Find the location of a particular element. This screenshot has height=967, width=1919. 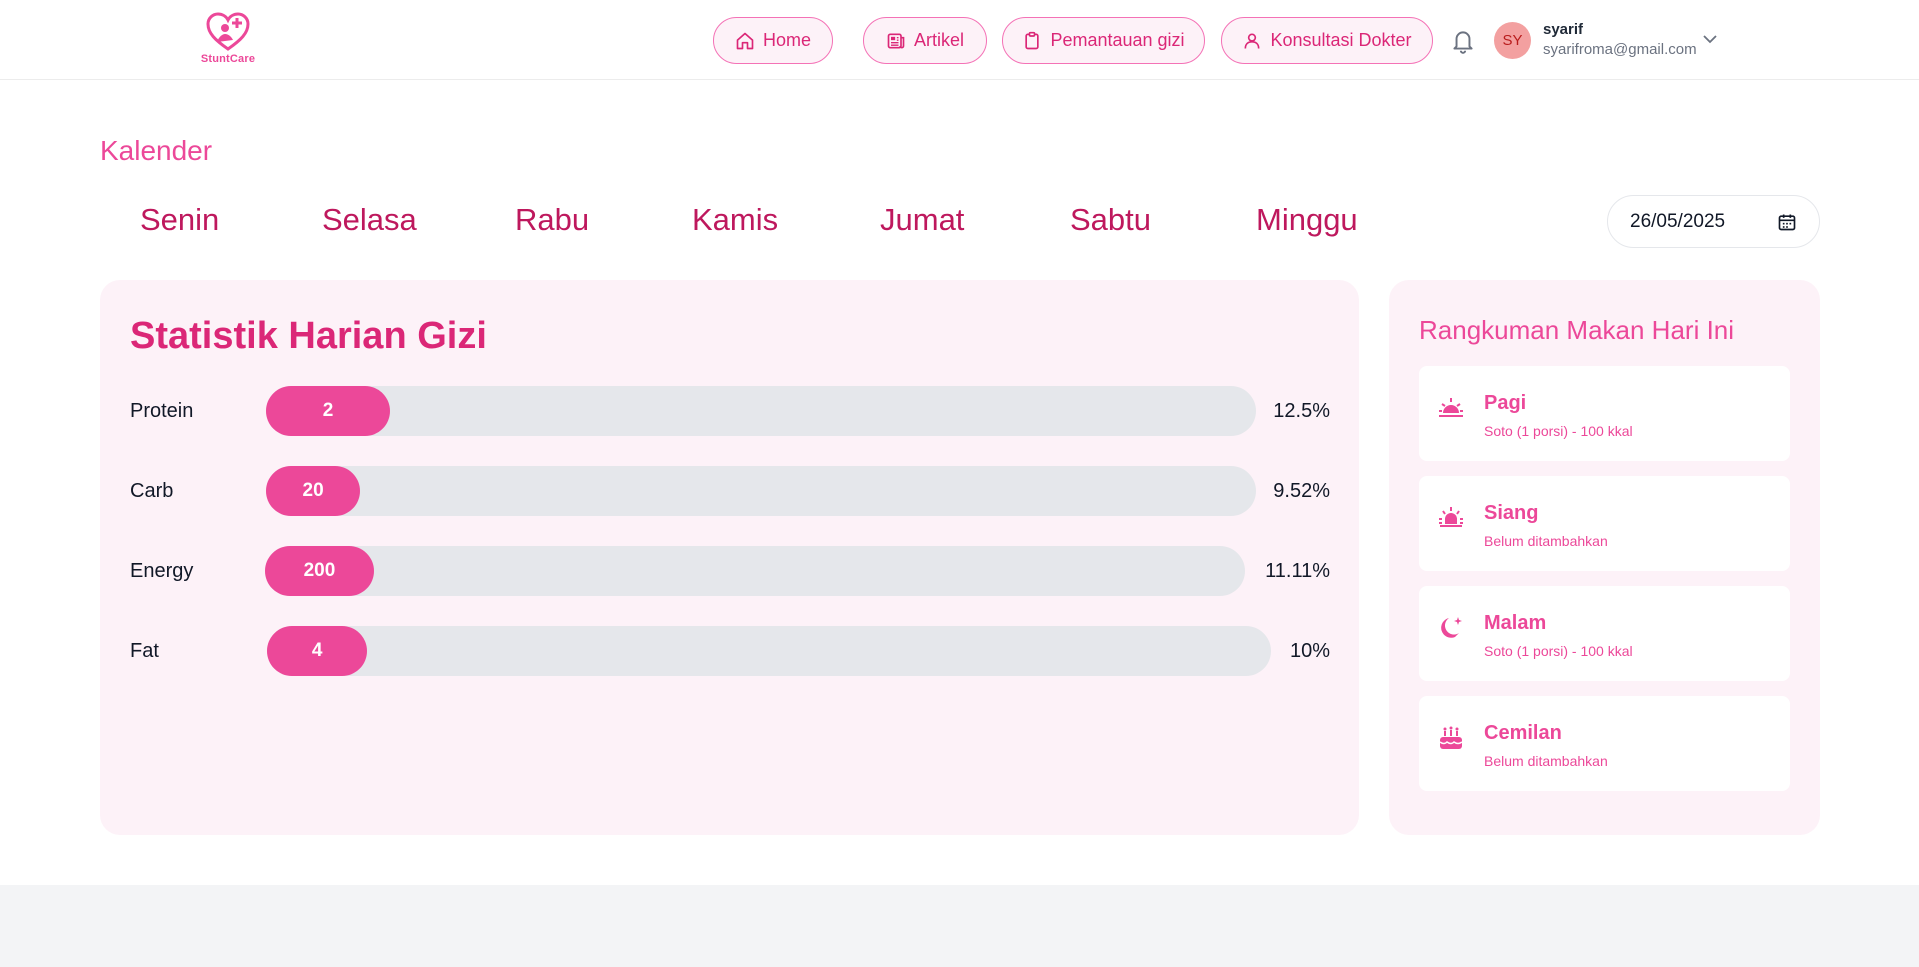

stat-percent-protein: 12.5% is located at coordinates (1301, 411).